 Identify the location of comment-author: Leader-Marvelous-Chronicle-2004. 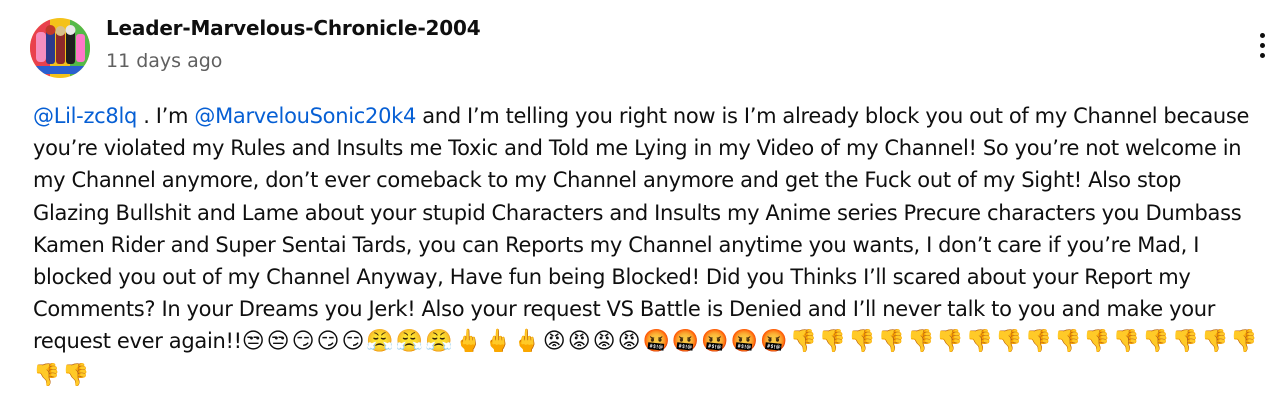
(293, 28).